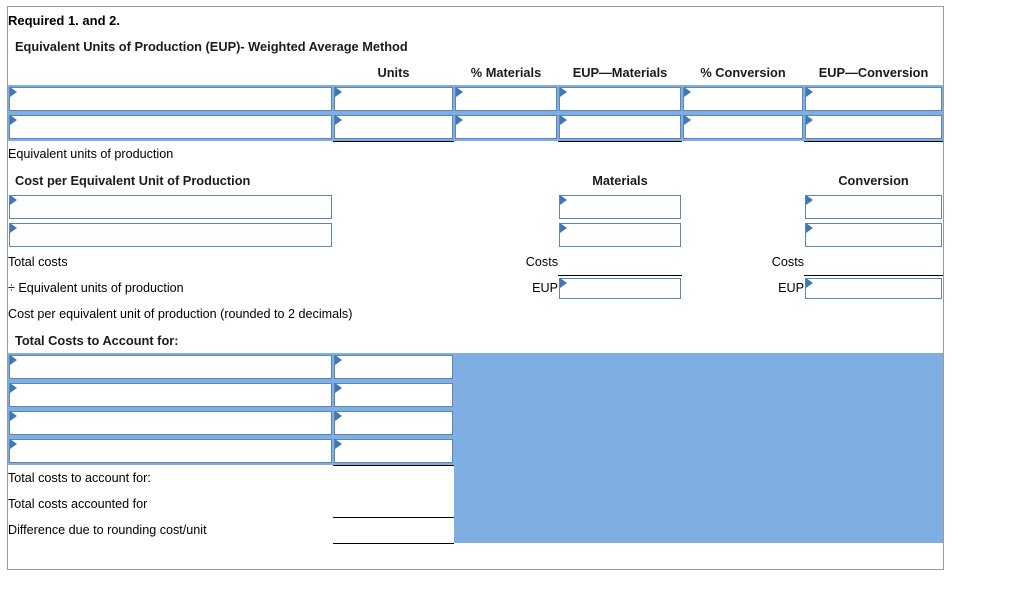 Image resolution: width=1024 pixels, height=594 pixels. What do you see at coordinates (393, 477) in the screenshot?
I see `total-costs-to-account-for-answer` at bounding box center [393, 477].